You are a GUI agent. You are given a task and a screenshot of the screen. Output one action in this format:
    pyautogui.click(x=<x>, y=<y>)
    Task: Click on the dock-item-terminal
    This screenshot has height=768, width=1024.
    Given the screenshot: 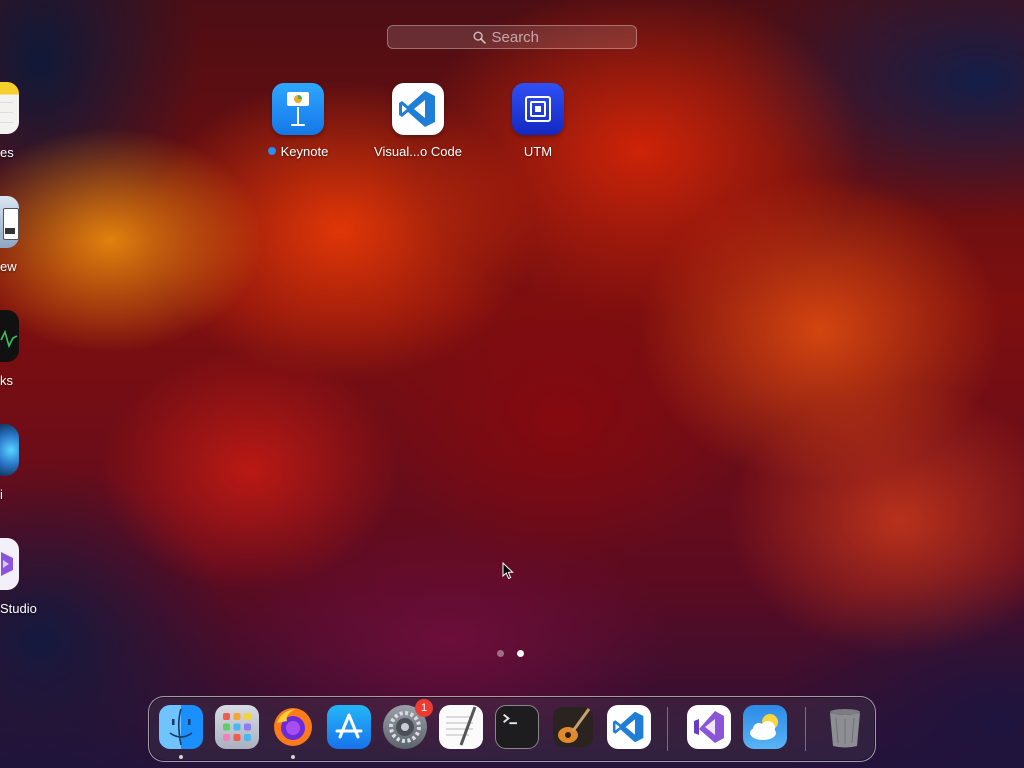 What is the action you would take?
    pyautogui.click(x=517, y=727)
    